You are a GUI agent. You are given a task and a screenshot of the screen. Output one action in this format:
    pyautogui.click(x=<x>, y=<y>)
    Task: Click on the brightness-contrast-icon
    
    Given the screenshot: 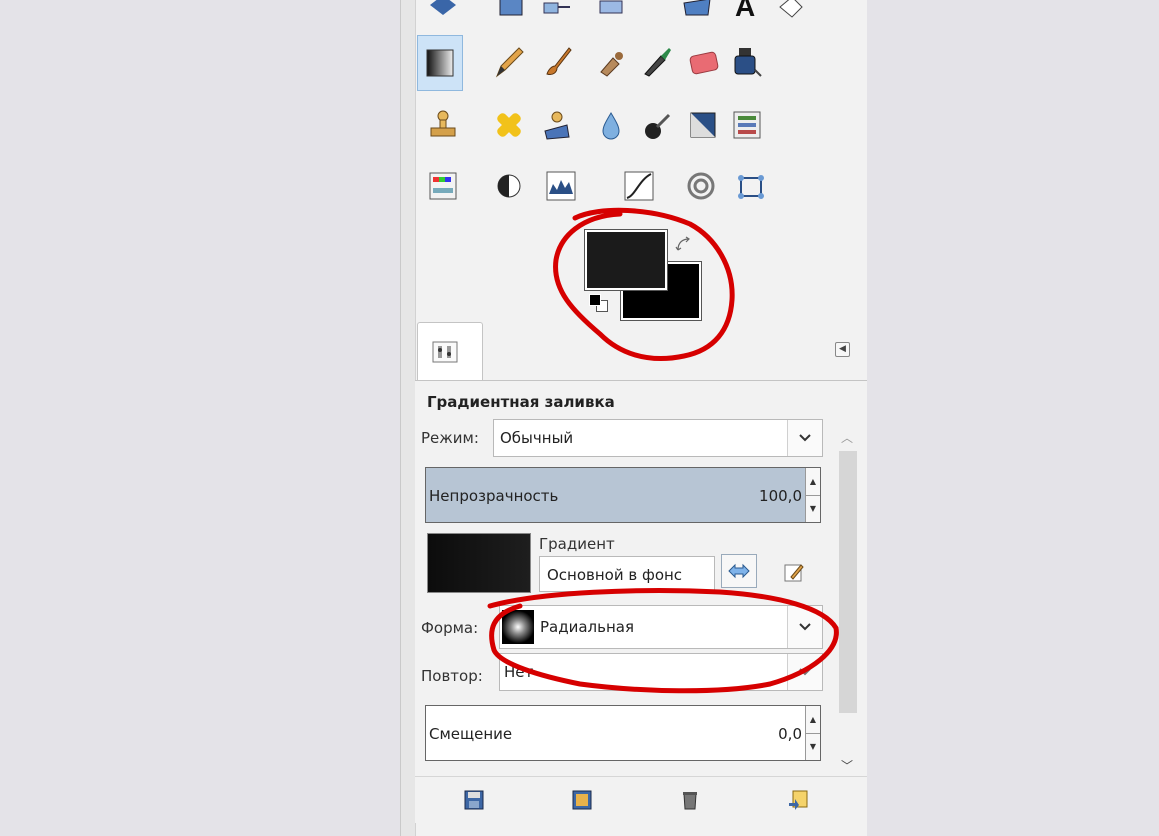 What is the action you would take?
    pyautogui.click(x=509, y=186)
    